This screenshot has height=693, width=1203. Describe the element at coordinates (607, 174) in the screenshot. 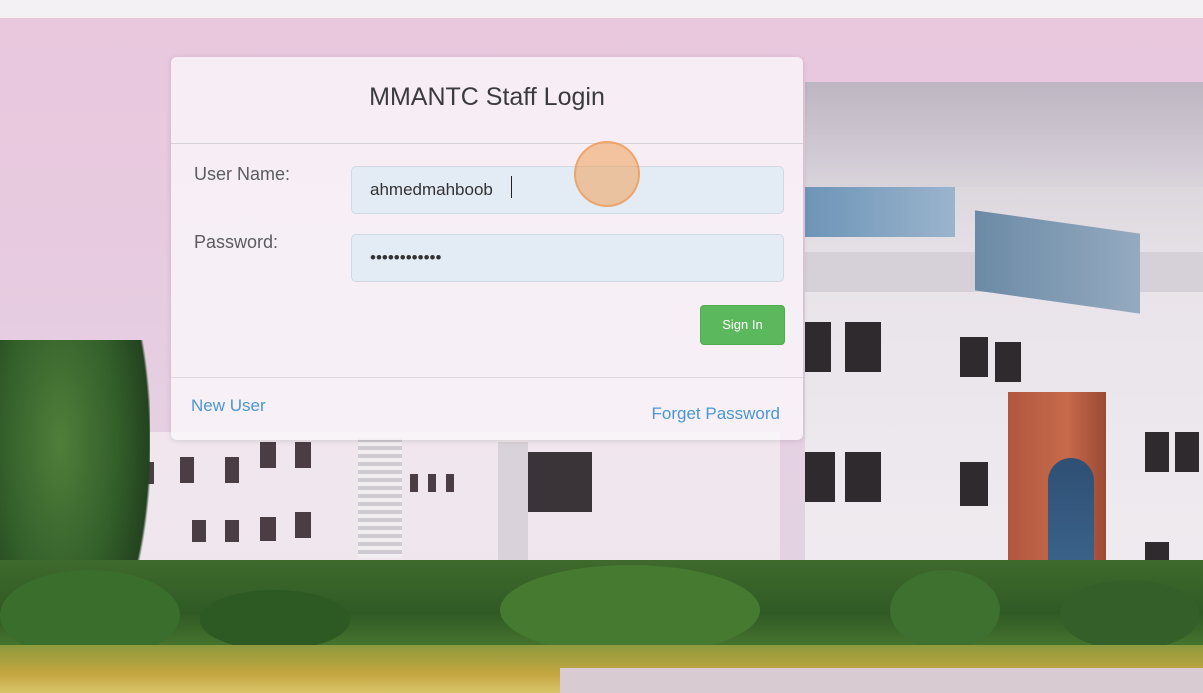

I see `touch-indicator-icon` at that location.